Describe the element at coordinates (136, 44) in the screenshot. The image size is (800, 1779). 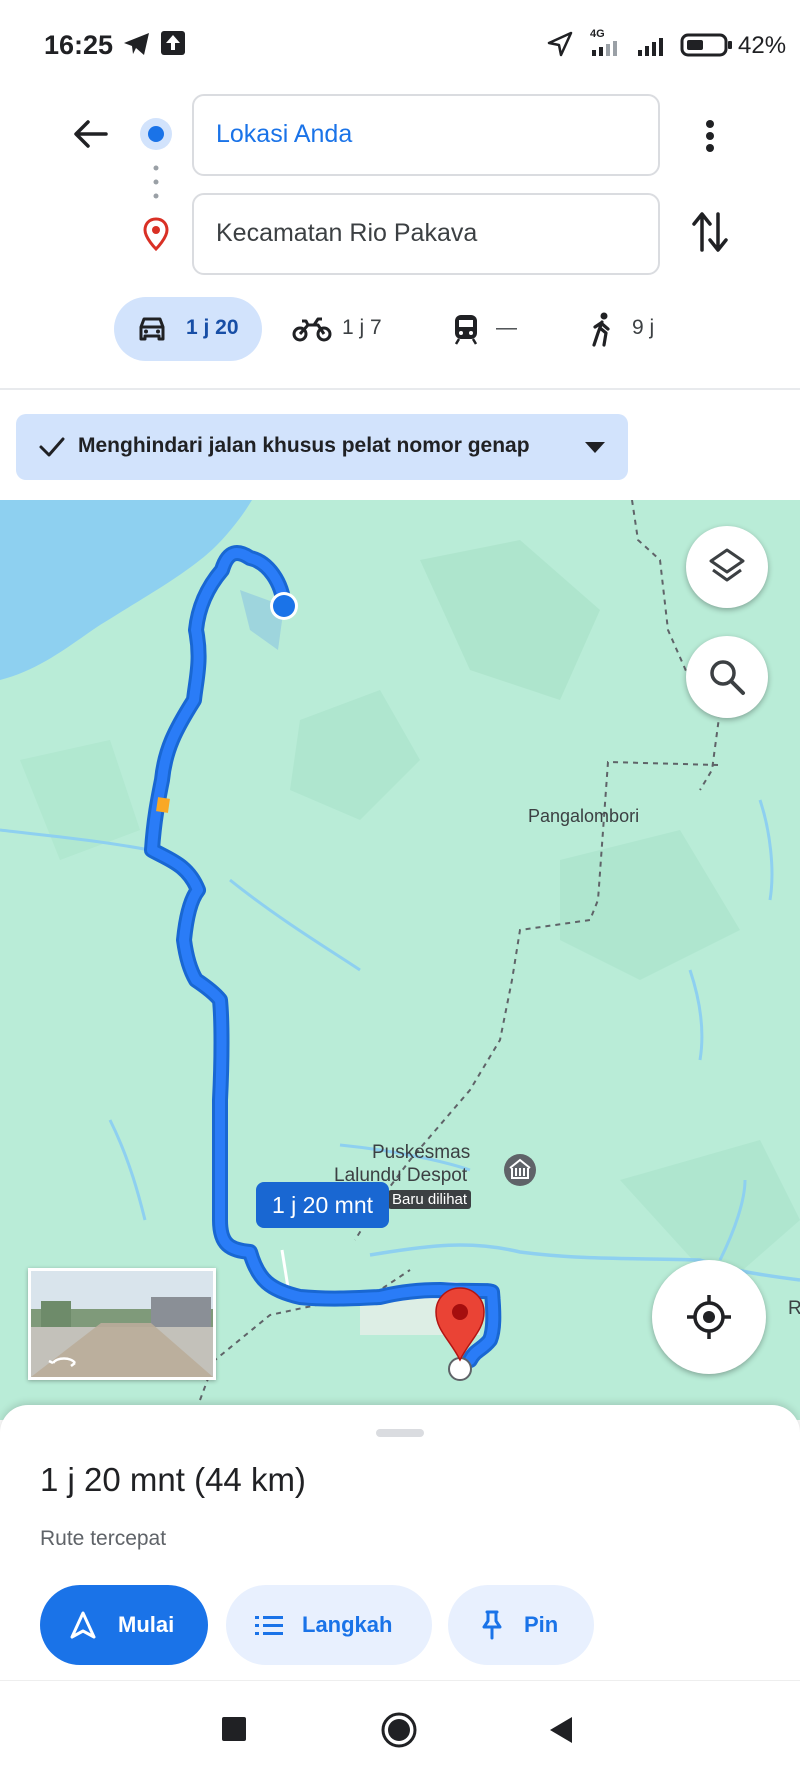
I see `telegram-icon` at that location.